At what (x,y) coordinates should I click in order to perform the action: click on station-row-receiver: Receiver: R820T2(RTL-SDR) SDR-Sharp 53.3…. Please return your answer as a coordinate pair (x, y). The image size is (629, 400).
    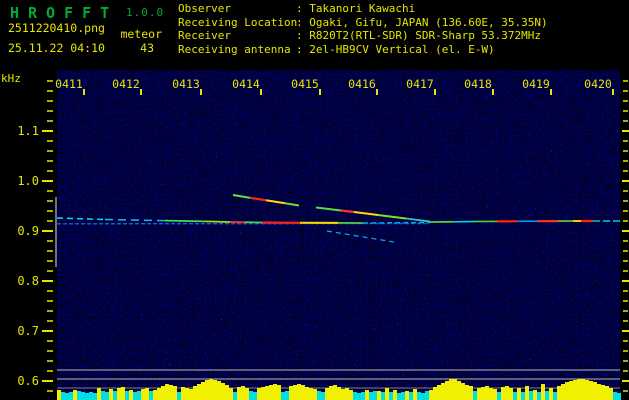
    Looking at the image, I should click on (363, 36).